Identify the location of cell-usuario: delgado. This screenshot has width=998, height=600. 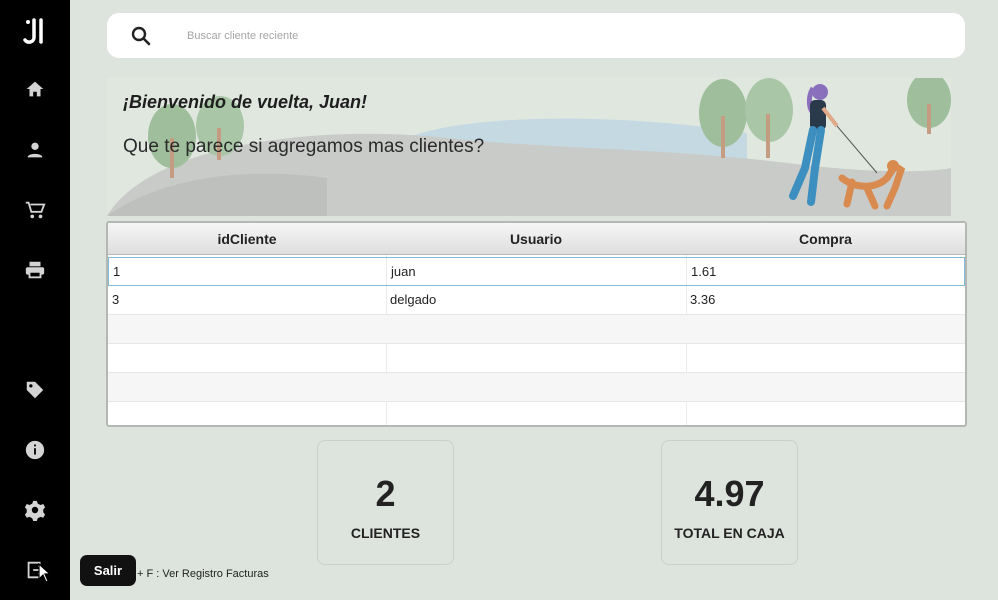
(413, 299).